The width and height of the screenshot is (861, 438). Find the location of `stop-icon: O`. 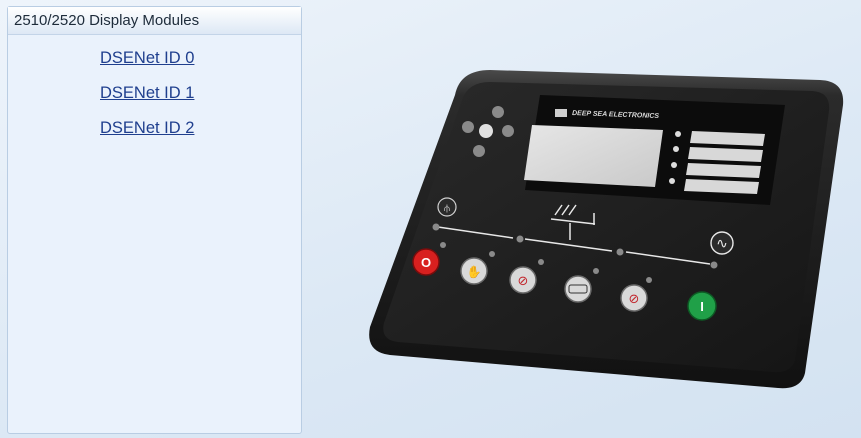

stop-icon: O is located at coordinates (426, 262).